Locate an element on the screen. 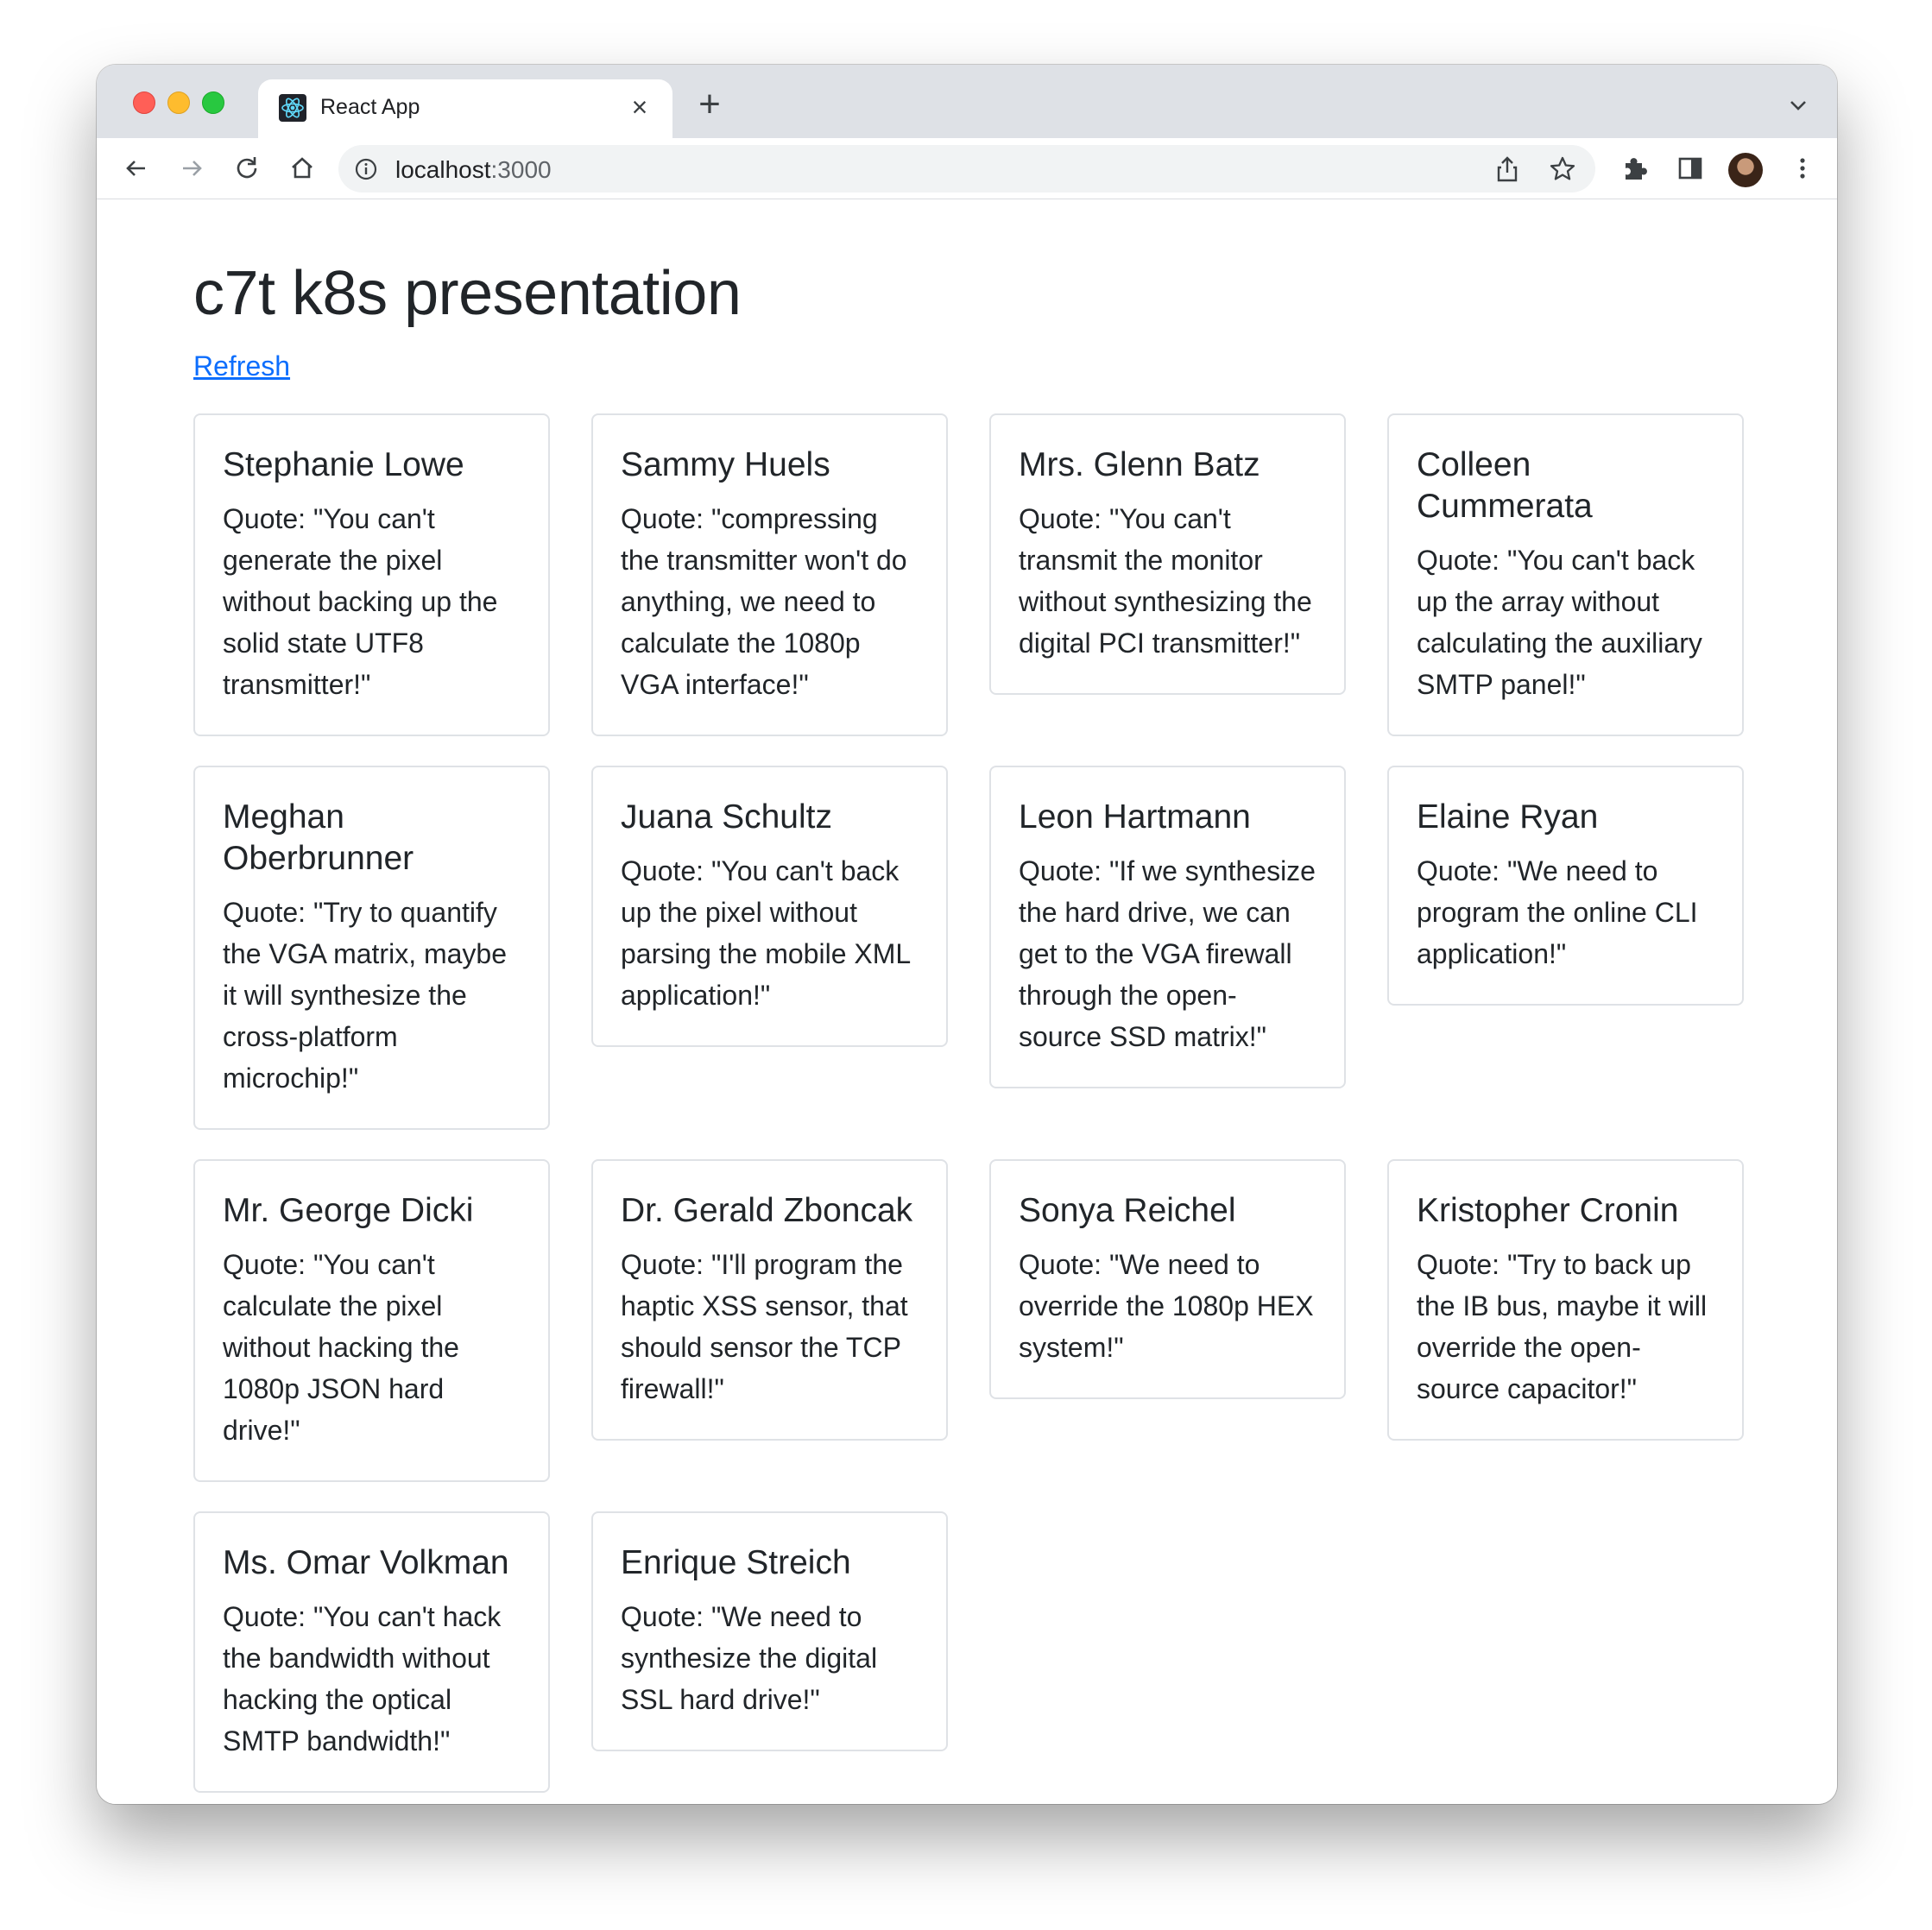  card-name: Sonya Reichel is located at coordinates (1127, 1210).